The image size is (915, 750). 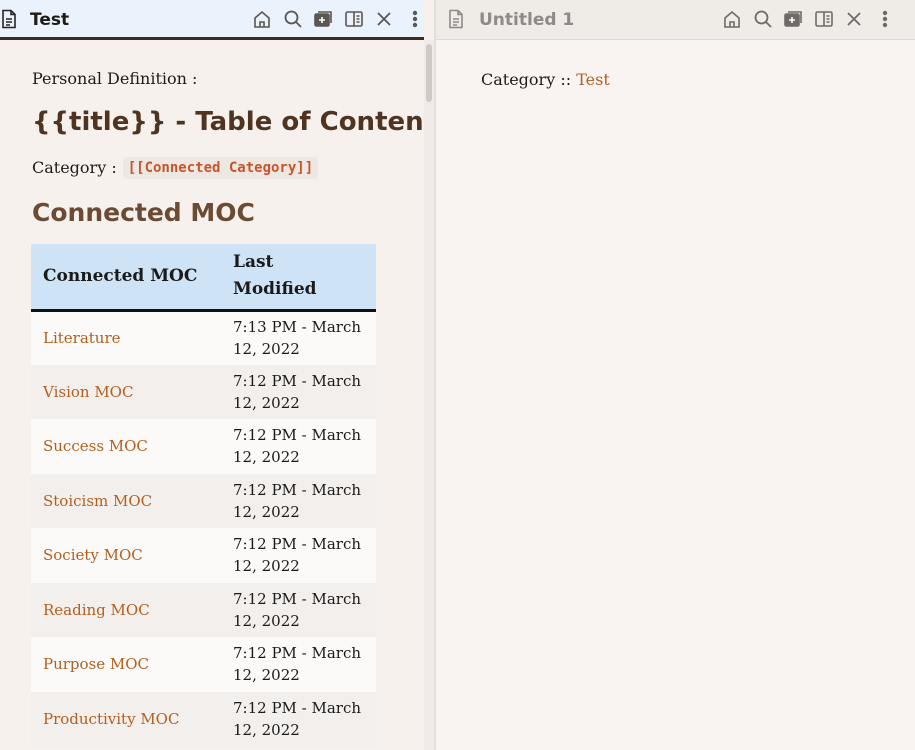 What do you see at coordinates (228, 122) in the screenshot?
I see `doc-title: {{title}} - Table of Content` at bounding box center [228, 122].